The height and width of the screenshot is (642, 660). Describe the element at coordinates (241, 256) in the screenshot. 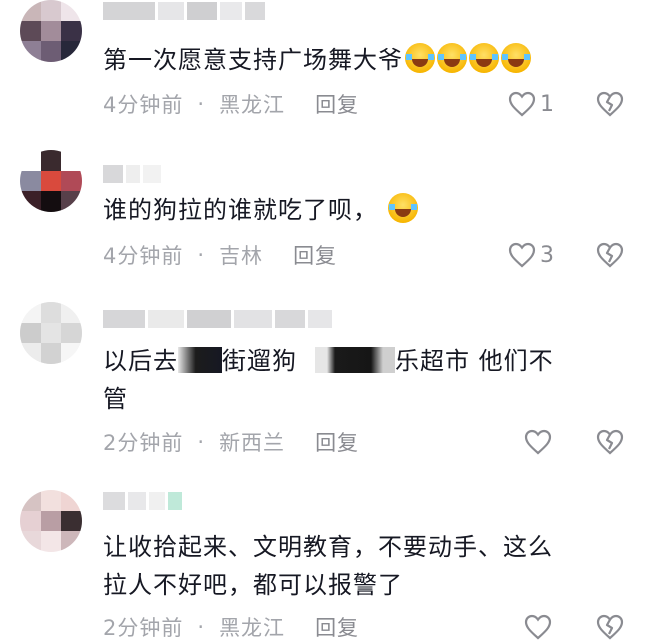

I see `comment-location: 吉林` at that location.